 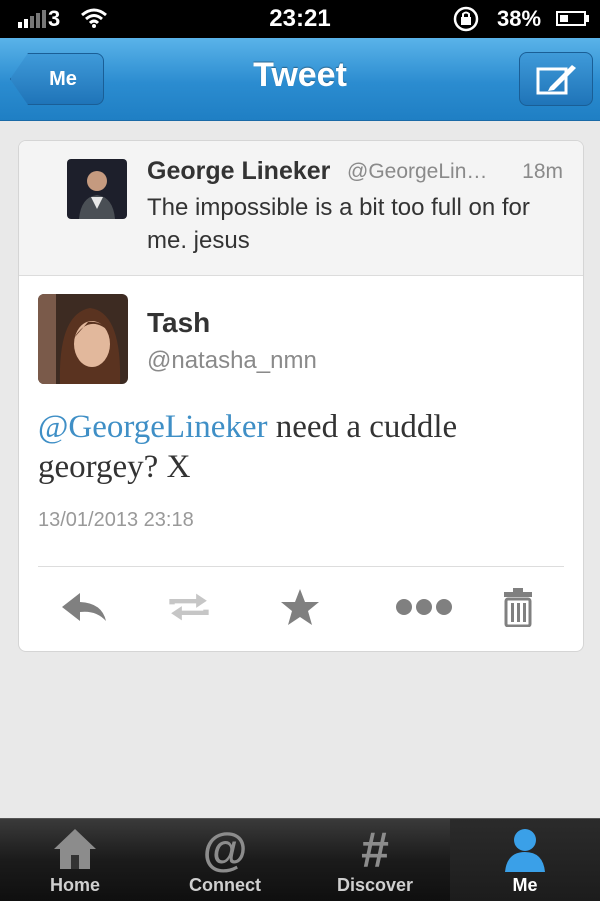 I want to click on tab-bar: Home @ Connect # Discover Me, so click(x=300, y=859).